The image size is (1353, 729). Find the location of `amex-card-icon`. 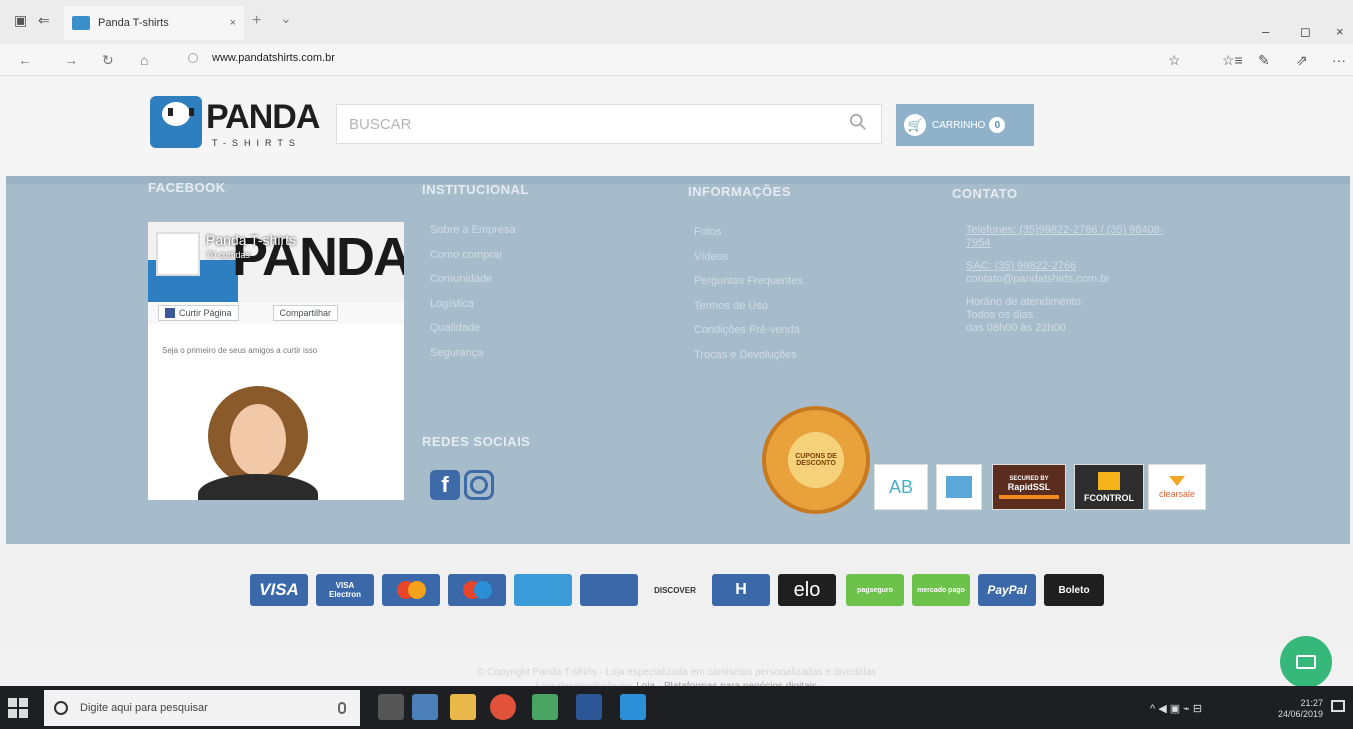

amex-card-icon is located at coordinates (543, 590).